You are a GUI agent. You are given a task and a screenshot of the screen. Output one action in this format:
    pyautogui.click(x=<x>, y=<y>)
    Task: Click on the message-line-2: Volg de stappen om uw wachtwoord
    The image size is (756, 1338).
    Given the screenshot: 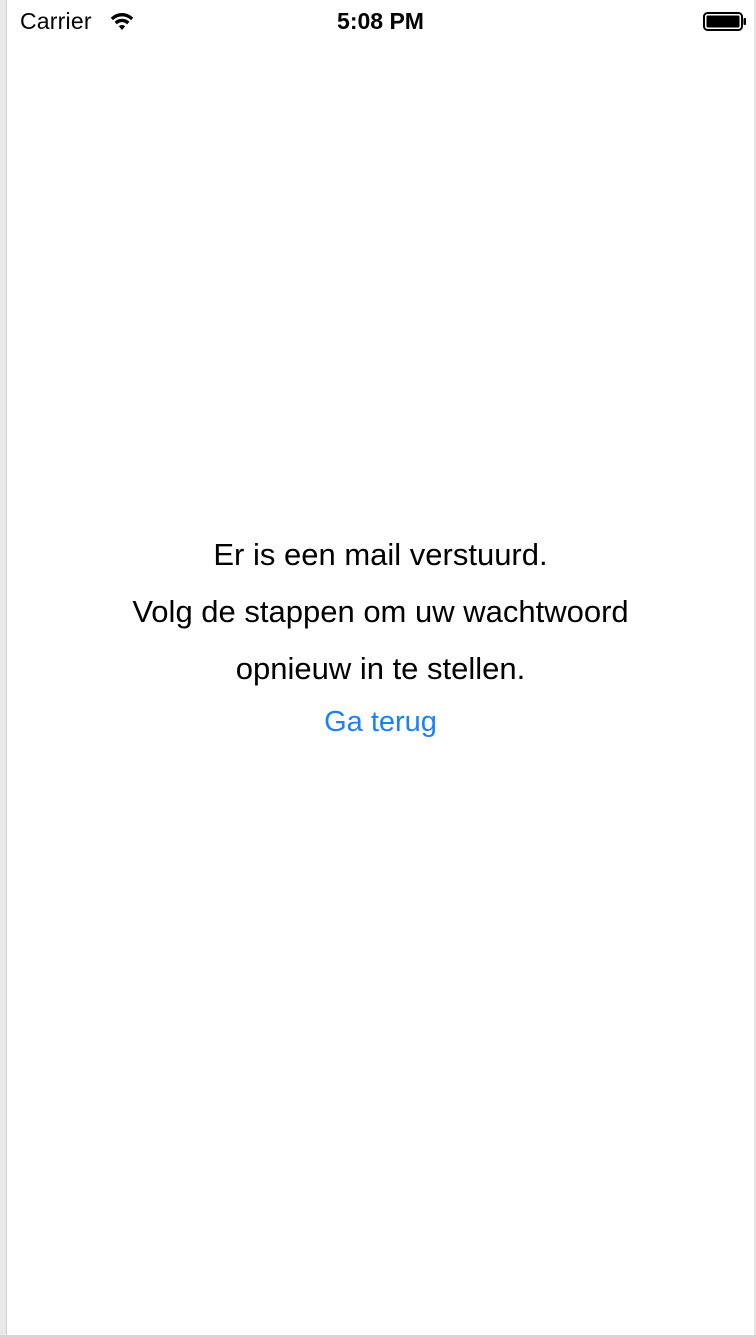 What is the action you would take?
    pyautogui.click(x=380, y=611)
    